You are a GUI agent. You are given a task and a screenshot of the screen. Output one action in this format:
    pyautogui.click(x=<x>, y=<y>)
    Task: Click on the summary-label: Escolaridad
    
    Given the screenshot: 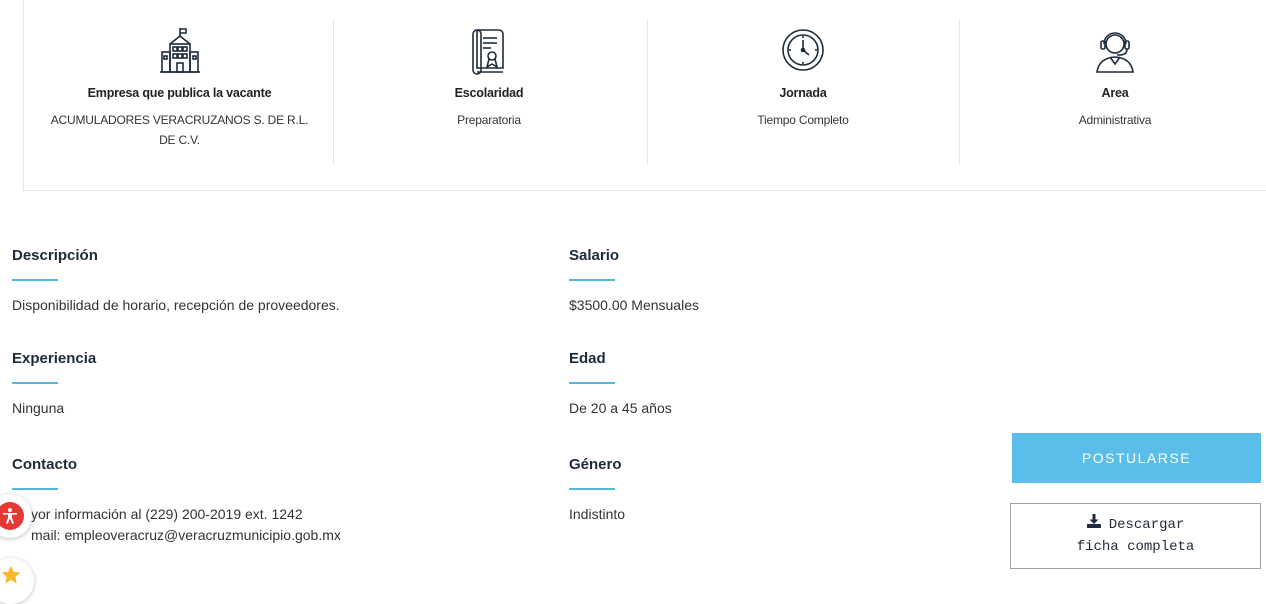 What is the action you would take?
    pyautogui.click(x=489, y=93)
    